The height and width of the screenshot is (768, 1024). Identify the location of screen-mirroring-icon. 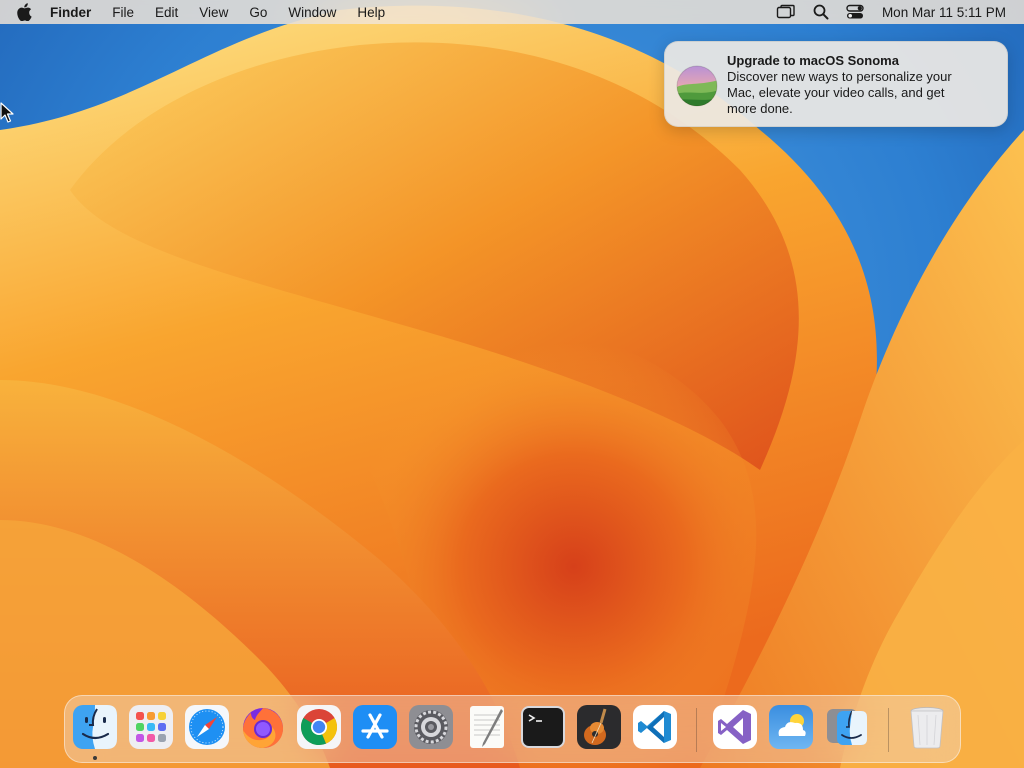
(786, 12).